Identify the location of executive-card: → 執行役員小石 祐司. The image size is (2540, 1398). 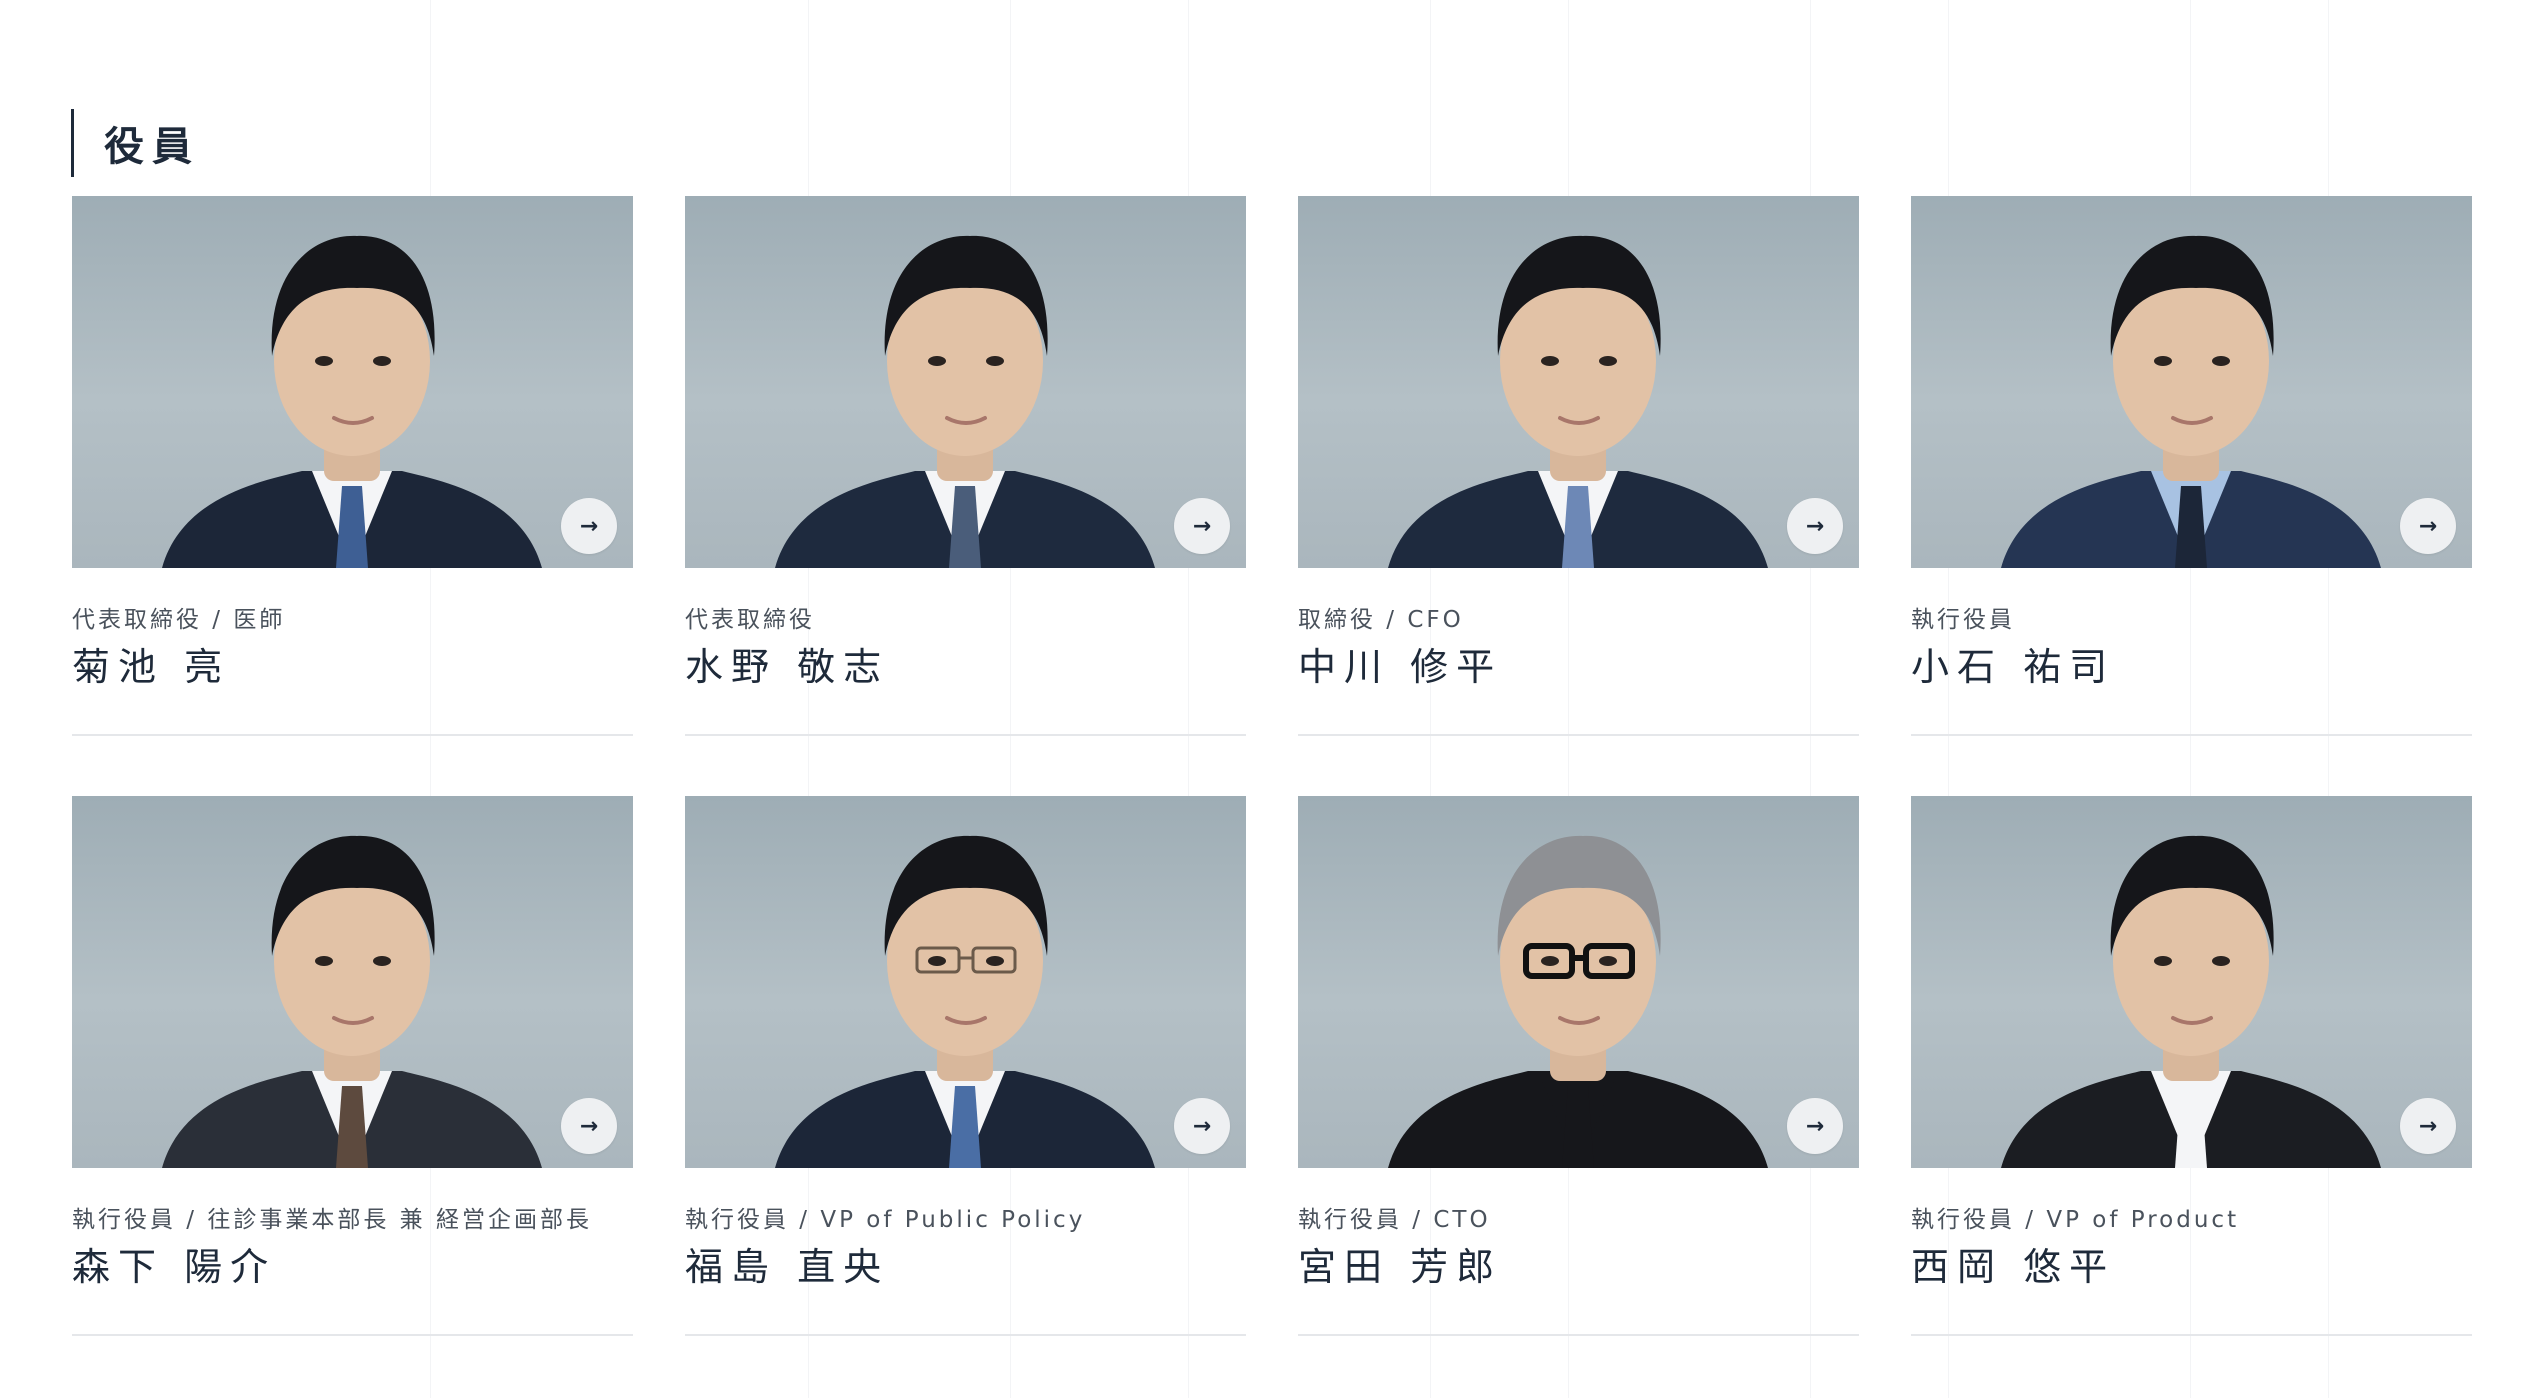
(2191, 466).